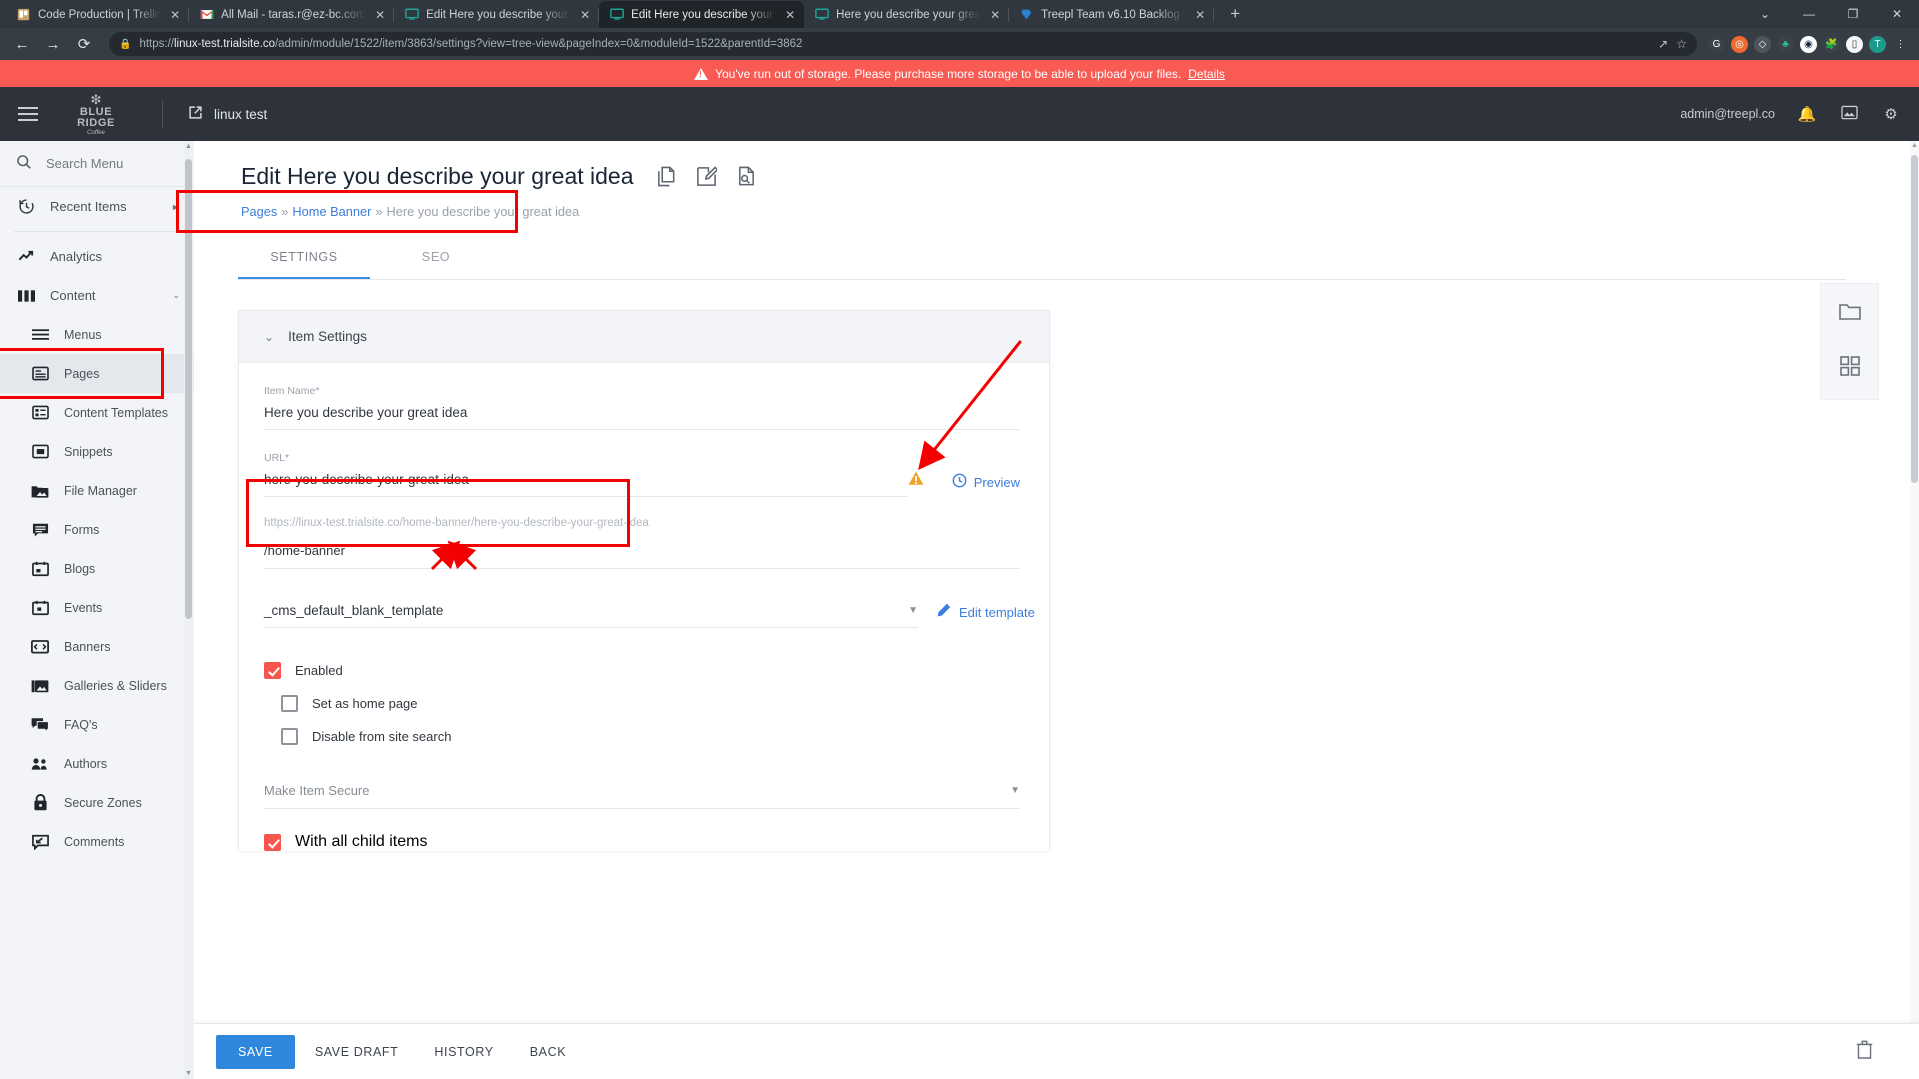 The height and width of the screenshot is (1079, 1919). What do you see at coordinates (642, 670) in the screenshot?
I see `checkbox-row-enabled: Enabled` at bounding box center [642, 670].